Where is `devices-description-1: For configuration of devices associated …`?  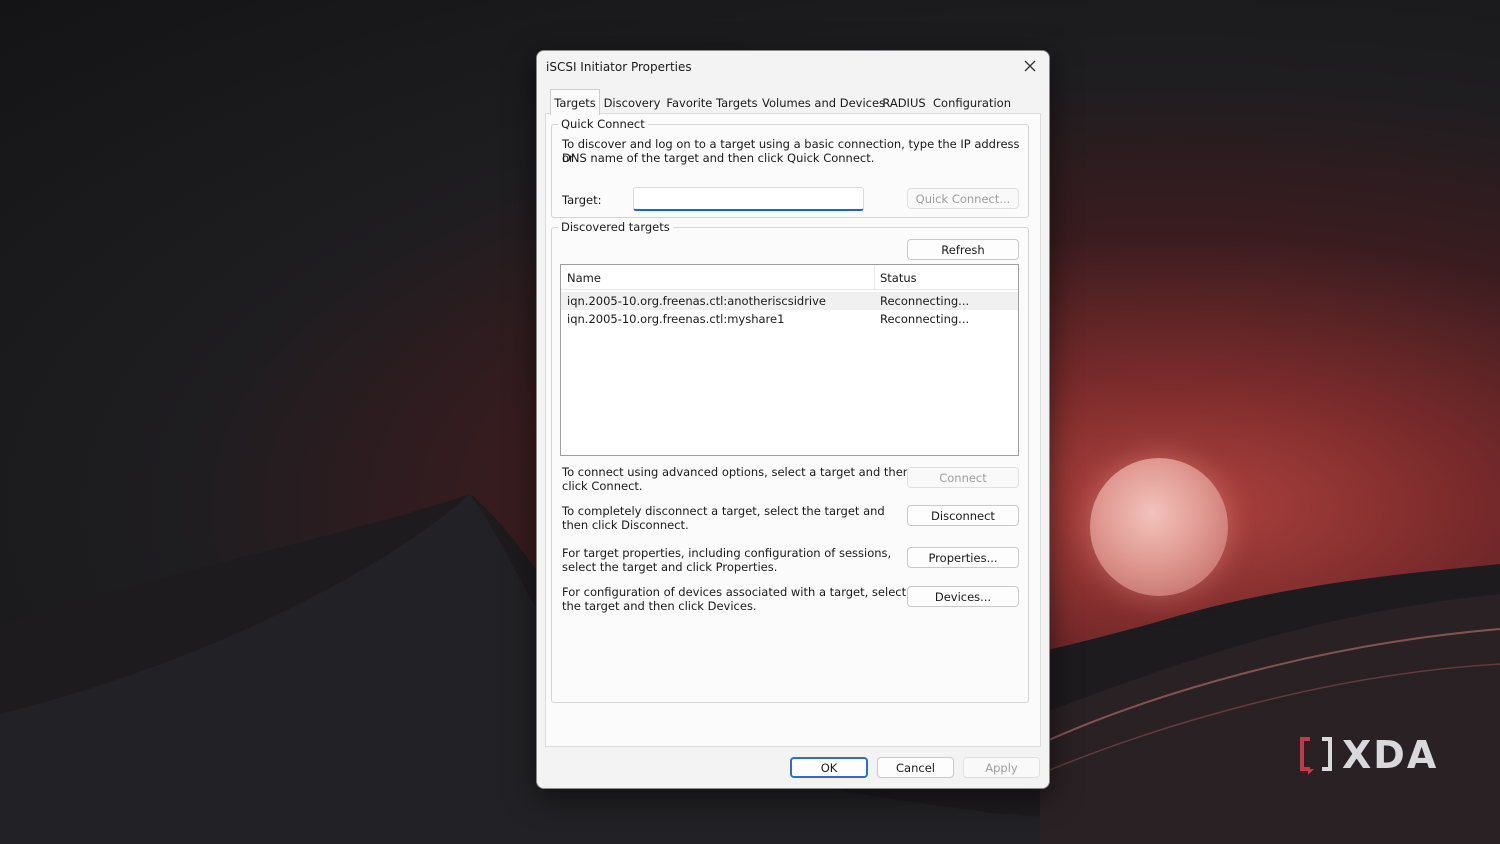 devices-description-1: For configuration of devices associated … is located at coordinates (734, 592).